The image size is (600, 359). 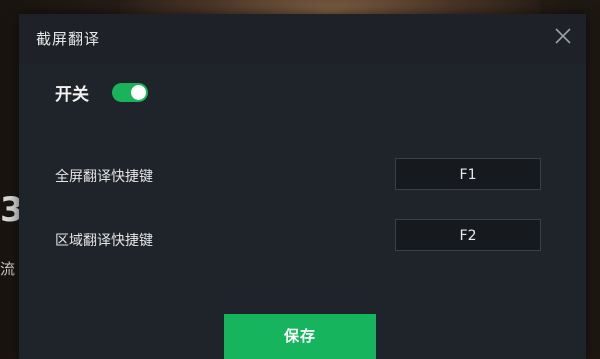 I want to click on region-shortcut-label: 区域翻译快捷键, so click(x=104, y=241).